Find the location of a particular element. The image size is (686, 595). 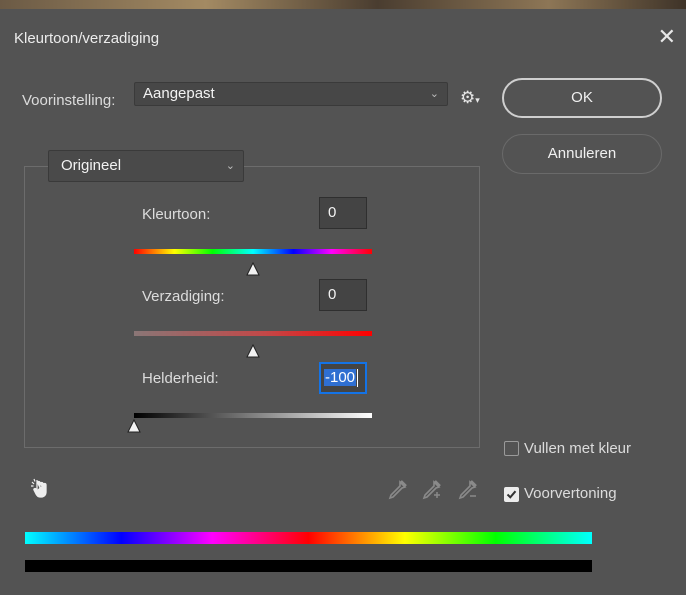

source-color-spectrum is located at coordinates (308, 538).